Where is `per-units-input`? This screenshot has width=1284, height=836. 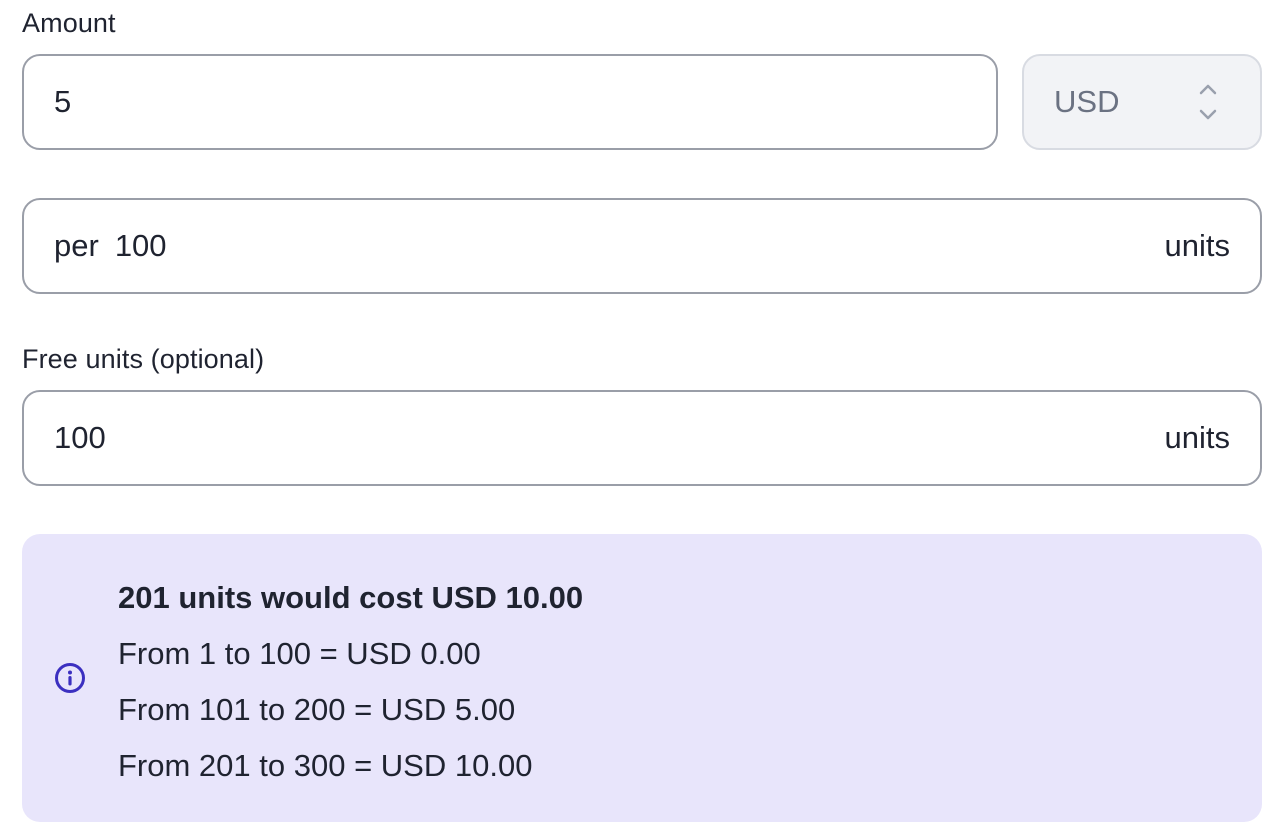
per-units-input is located at coordinates (633, 246).